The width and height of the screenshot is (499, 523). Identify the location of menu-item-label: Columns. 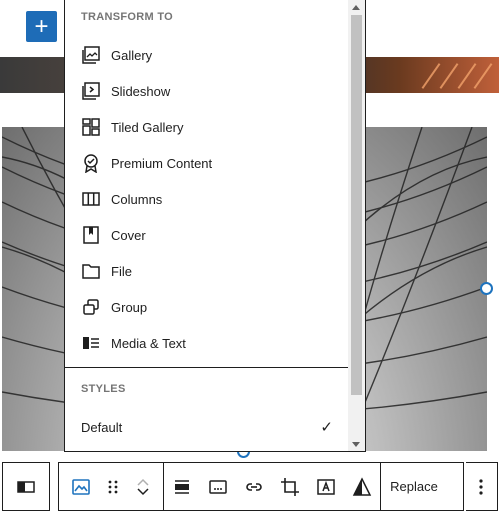
(137, 199).